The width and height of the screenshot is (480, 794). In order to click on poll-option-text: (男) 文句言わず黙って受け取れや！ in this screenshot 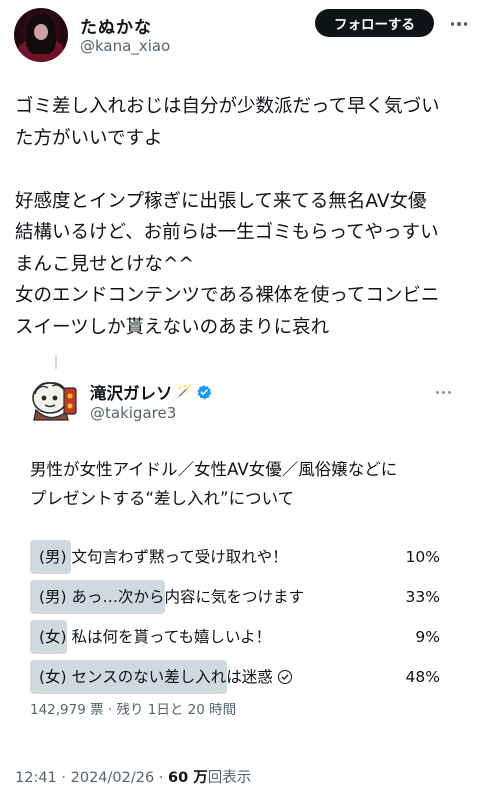, I will do `click(163, 557)`.